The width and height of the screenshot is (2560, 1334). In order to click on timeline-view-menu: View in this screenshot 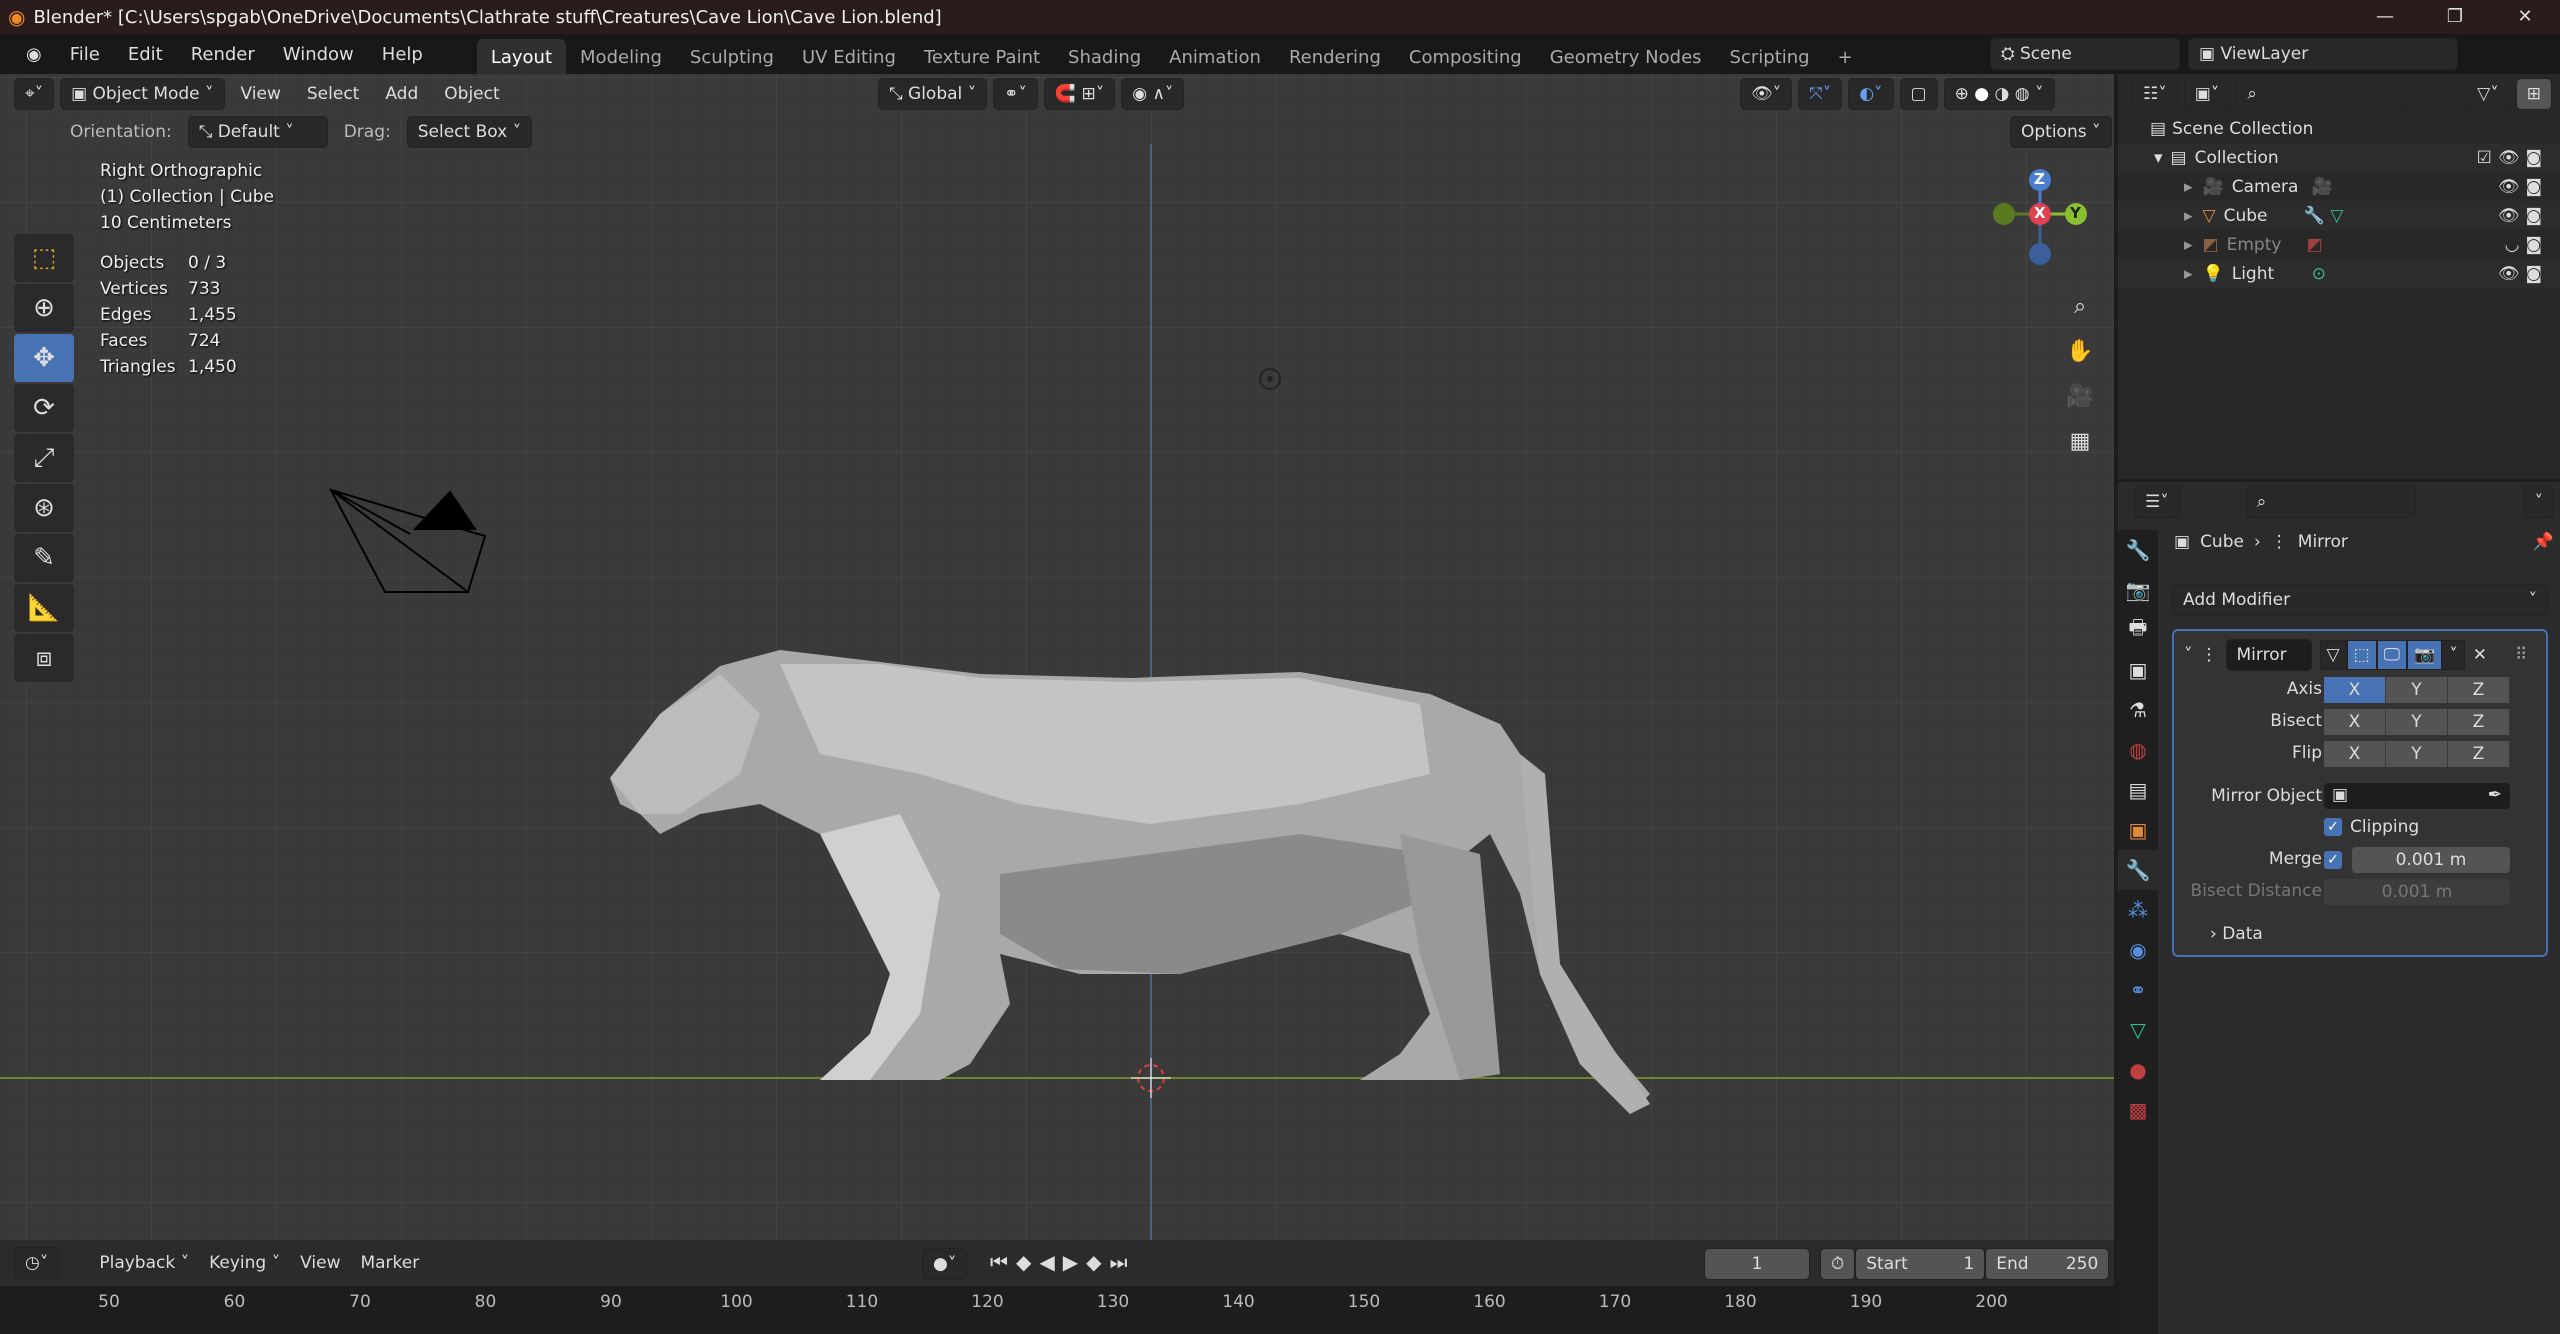, I will do `click(320, 1263)`.